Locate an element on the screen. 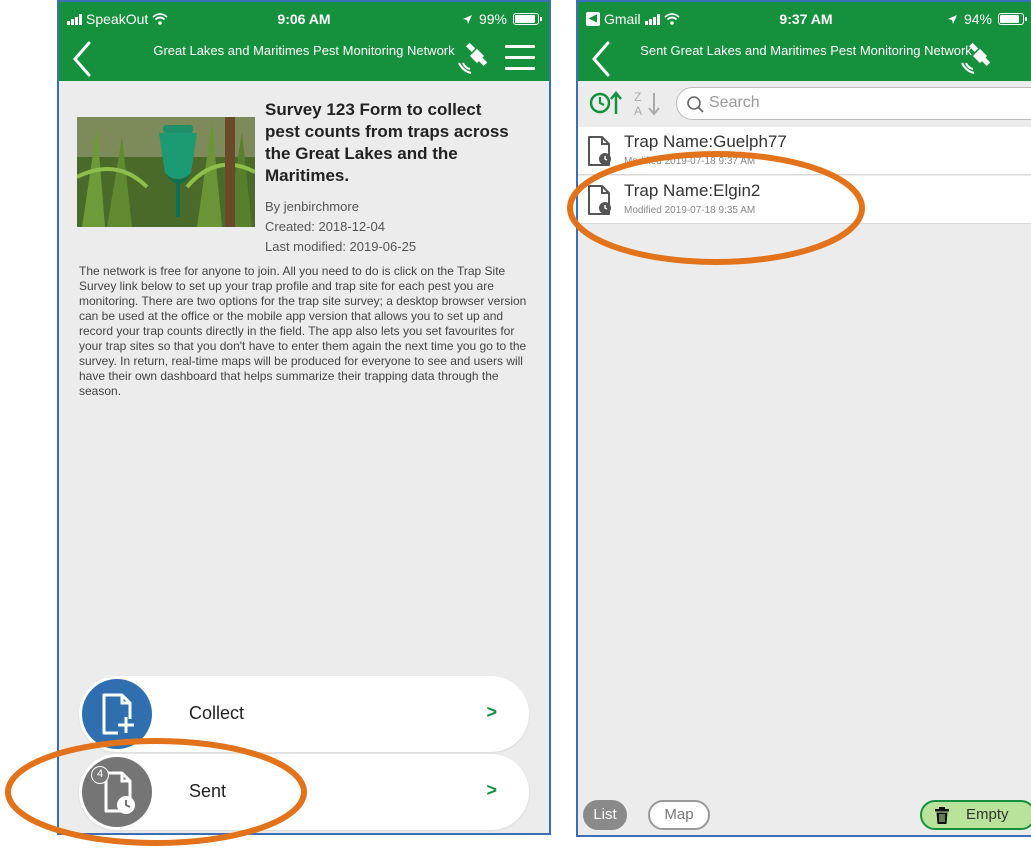 This screenshot has height=856, width=1031. search-field is located at coordinates (853, 103).